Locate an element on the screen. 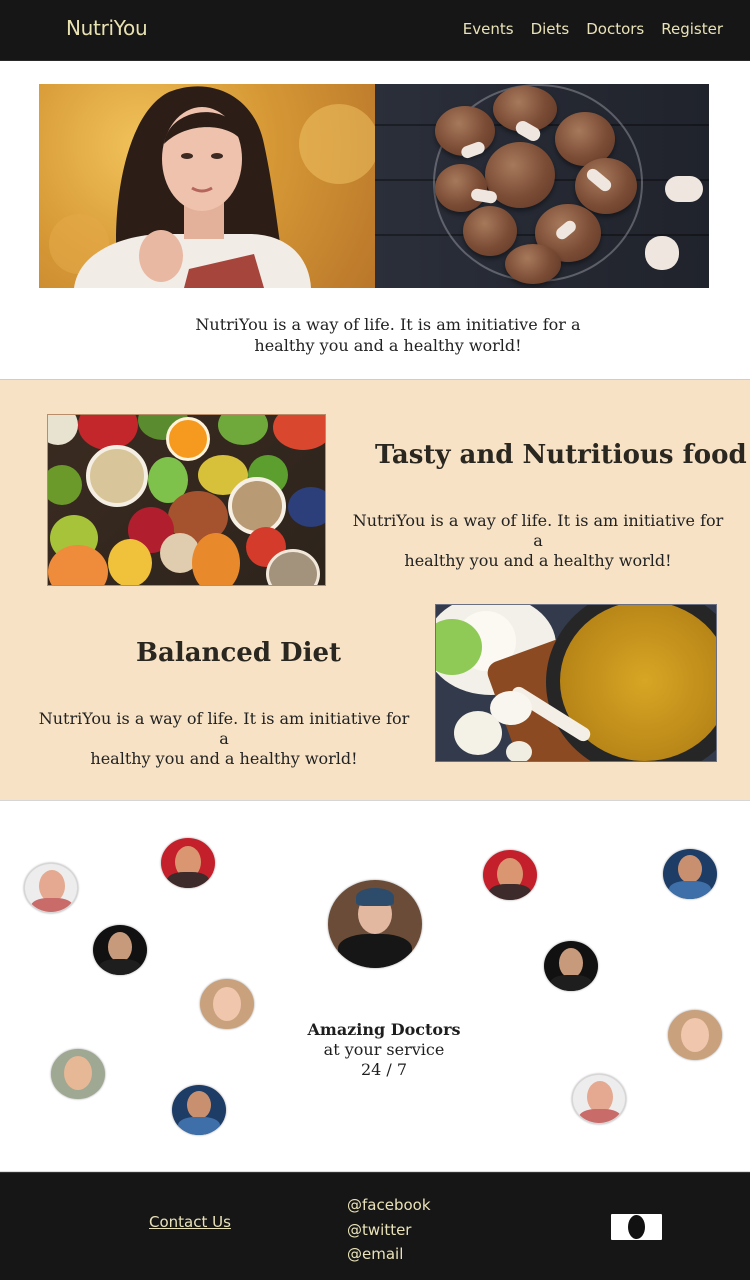 The width and height of the screenshot is (750, 1280). doctors-hours: 24 / 7 is located at coordinates (384, 1069).